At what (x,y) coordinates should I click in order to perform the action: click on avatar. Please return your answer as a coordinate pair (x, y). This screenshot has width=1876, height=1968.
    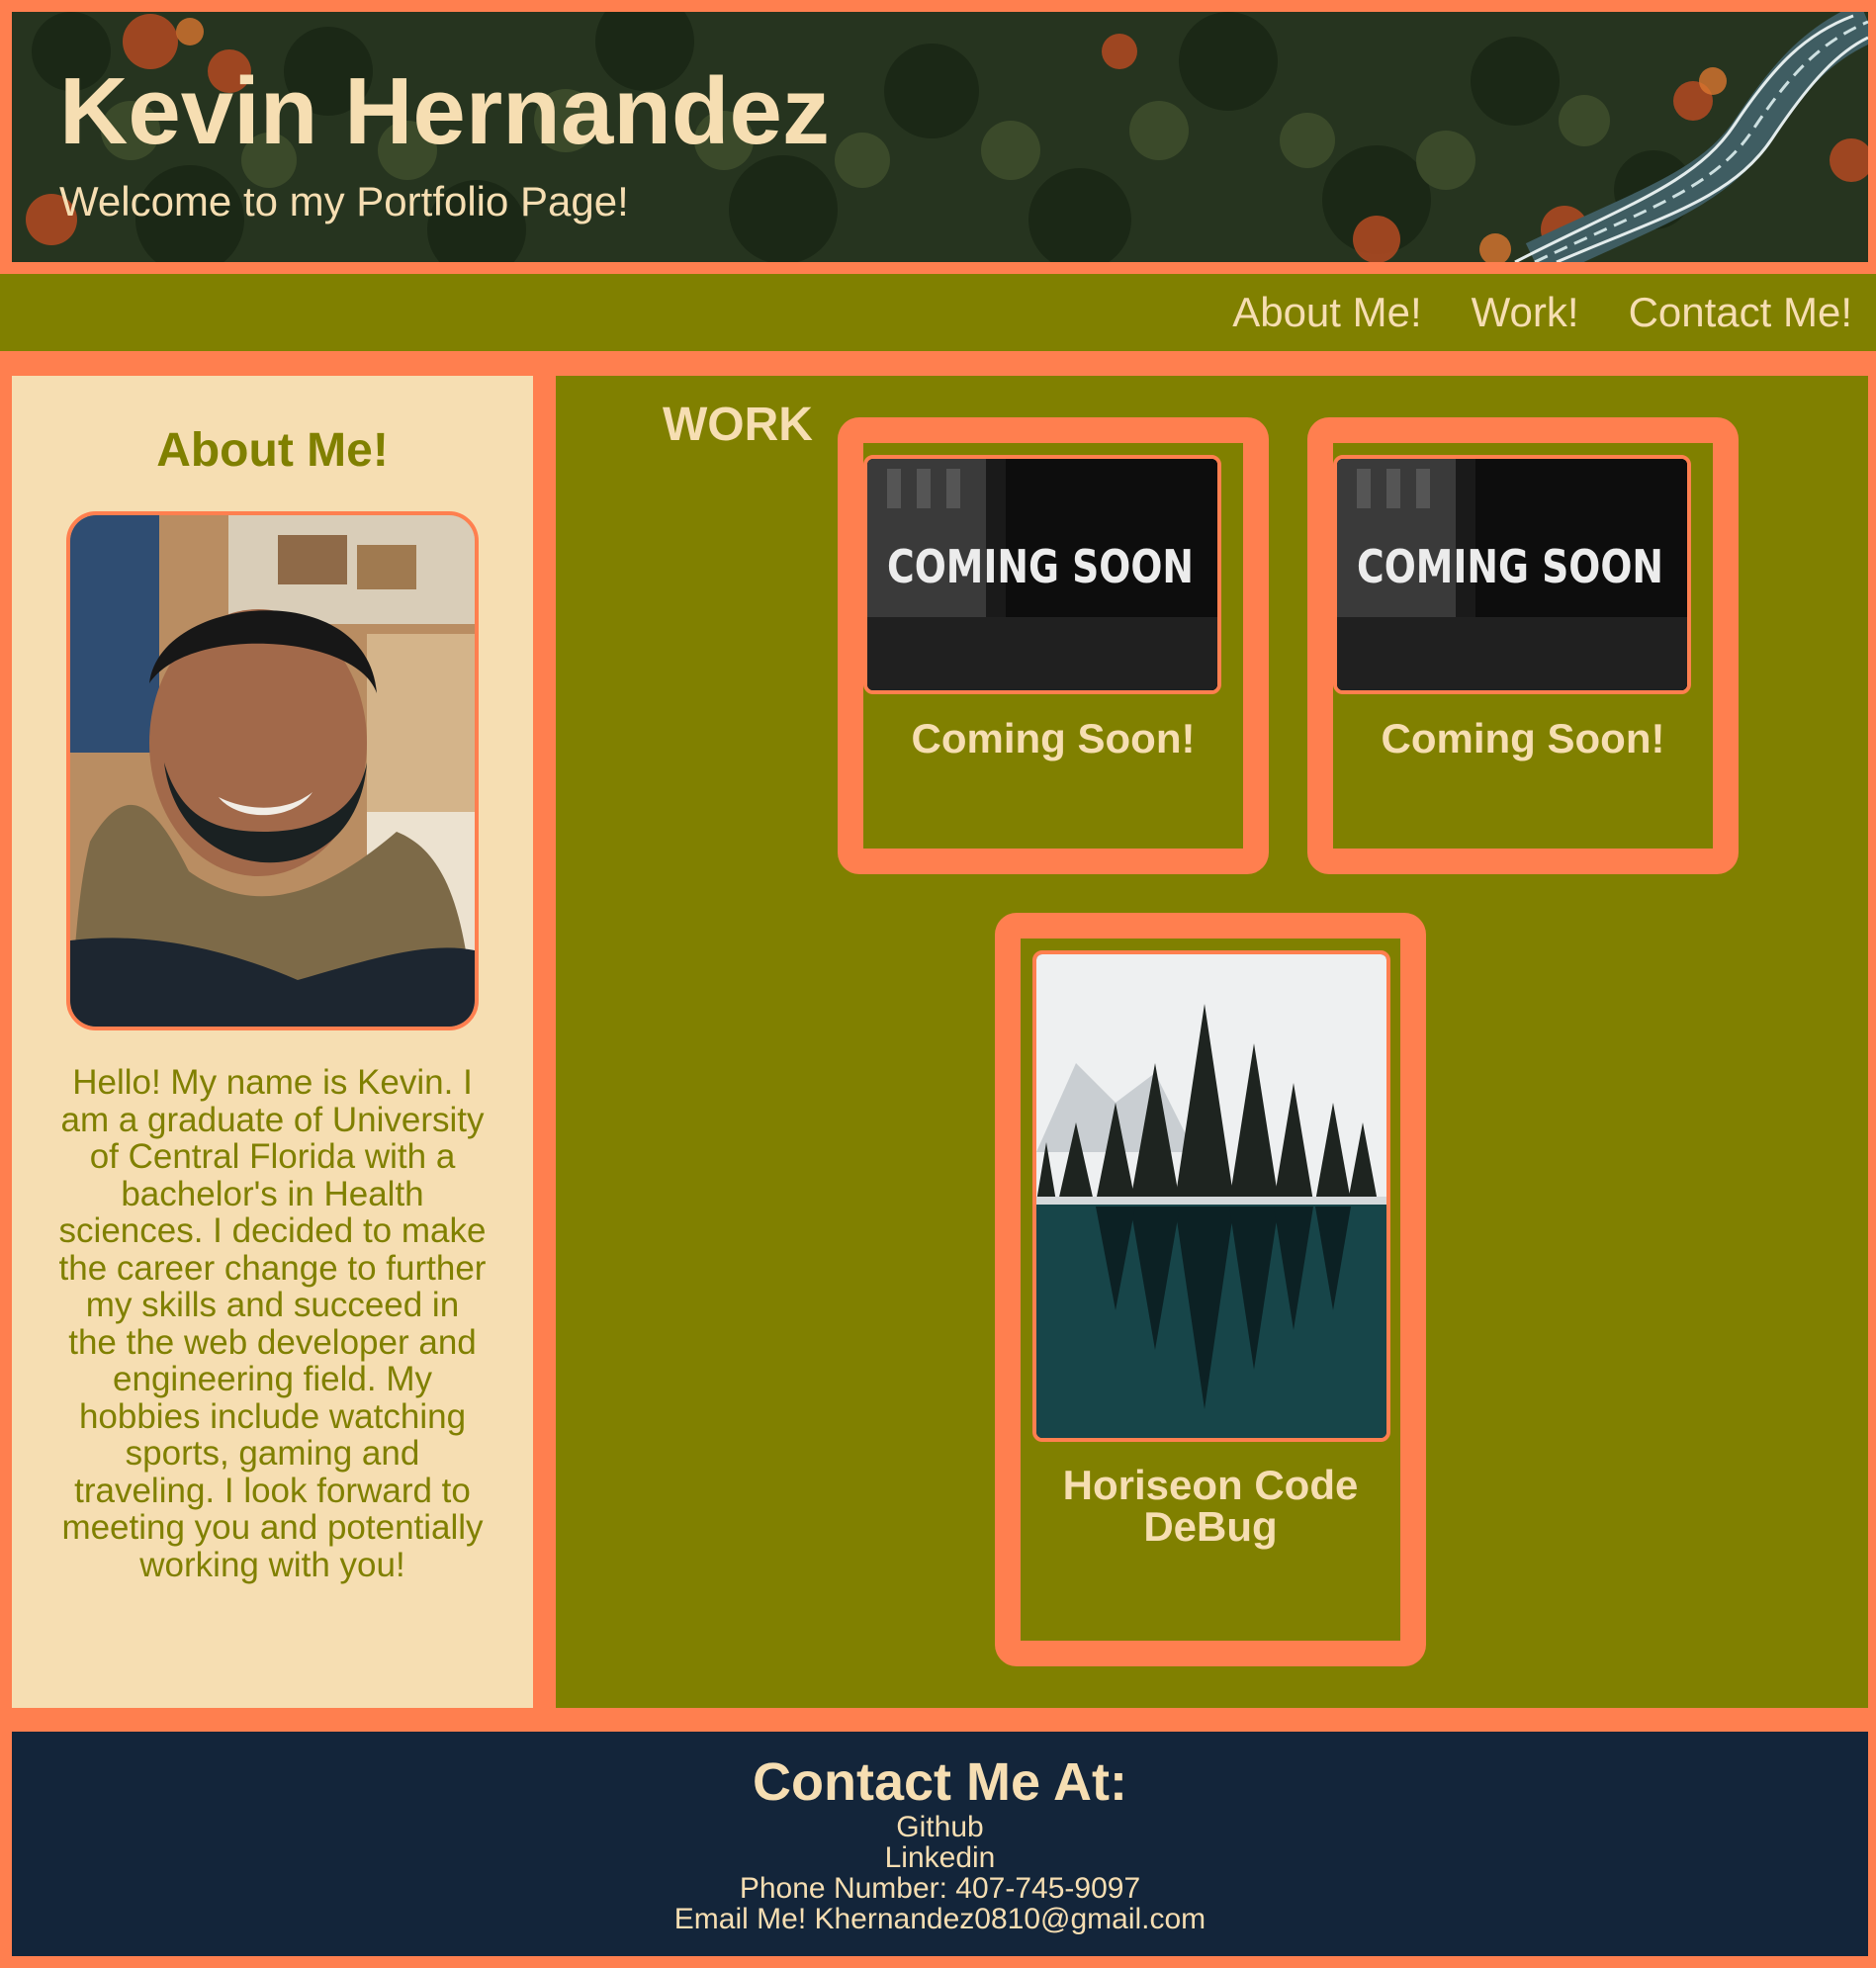
    Looking at the image, I should click on (272, 771).